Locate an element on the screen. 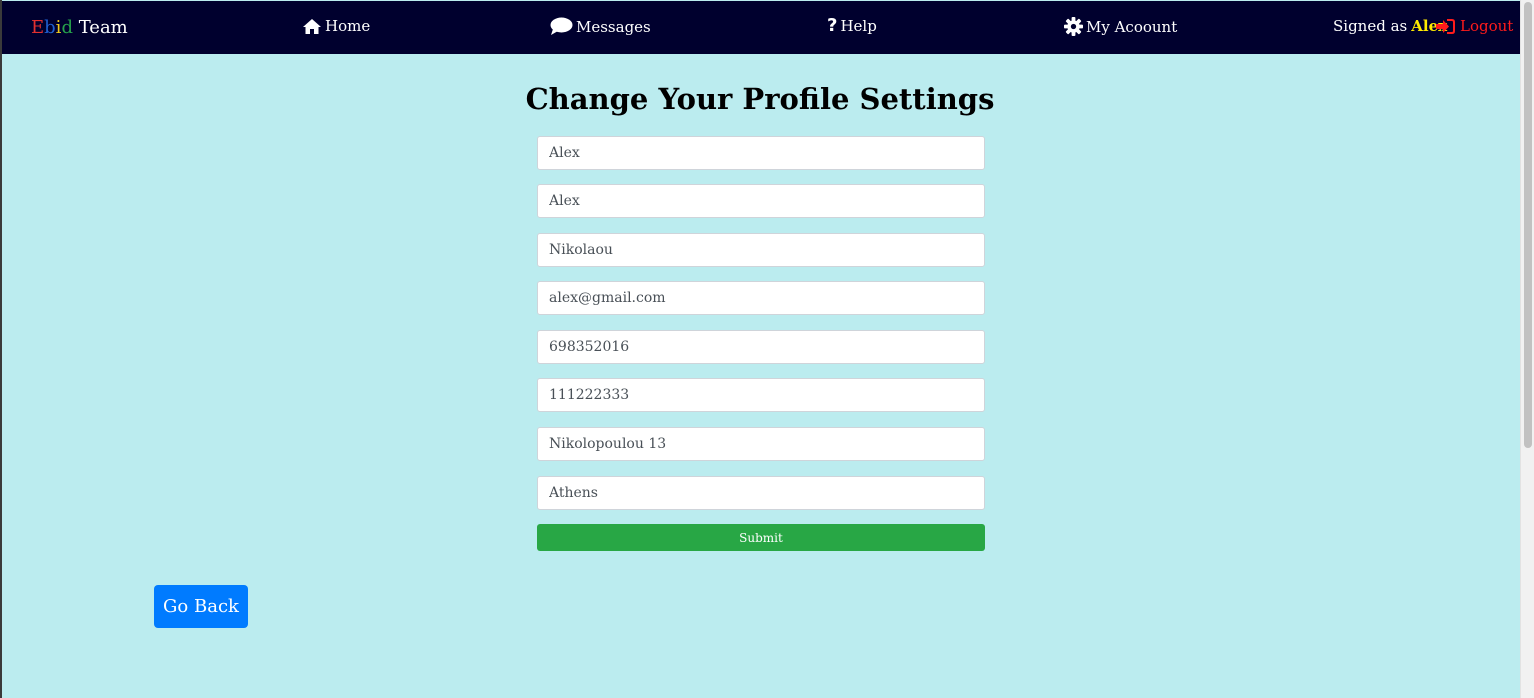 This screenshot has width=1534, height=698. nav-home-label: Home is located at coordinates (348, 26).